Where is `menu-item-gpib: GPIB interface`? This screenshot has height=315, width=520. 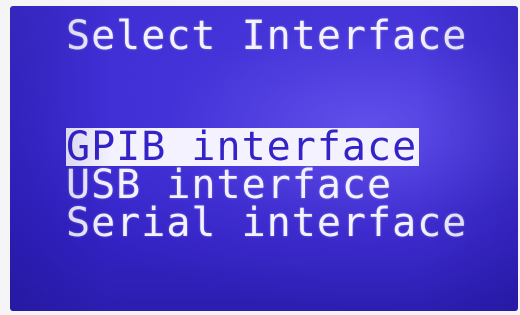
menu-item-gpib: GPIB interface is located at coordinates (243, 147).